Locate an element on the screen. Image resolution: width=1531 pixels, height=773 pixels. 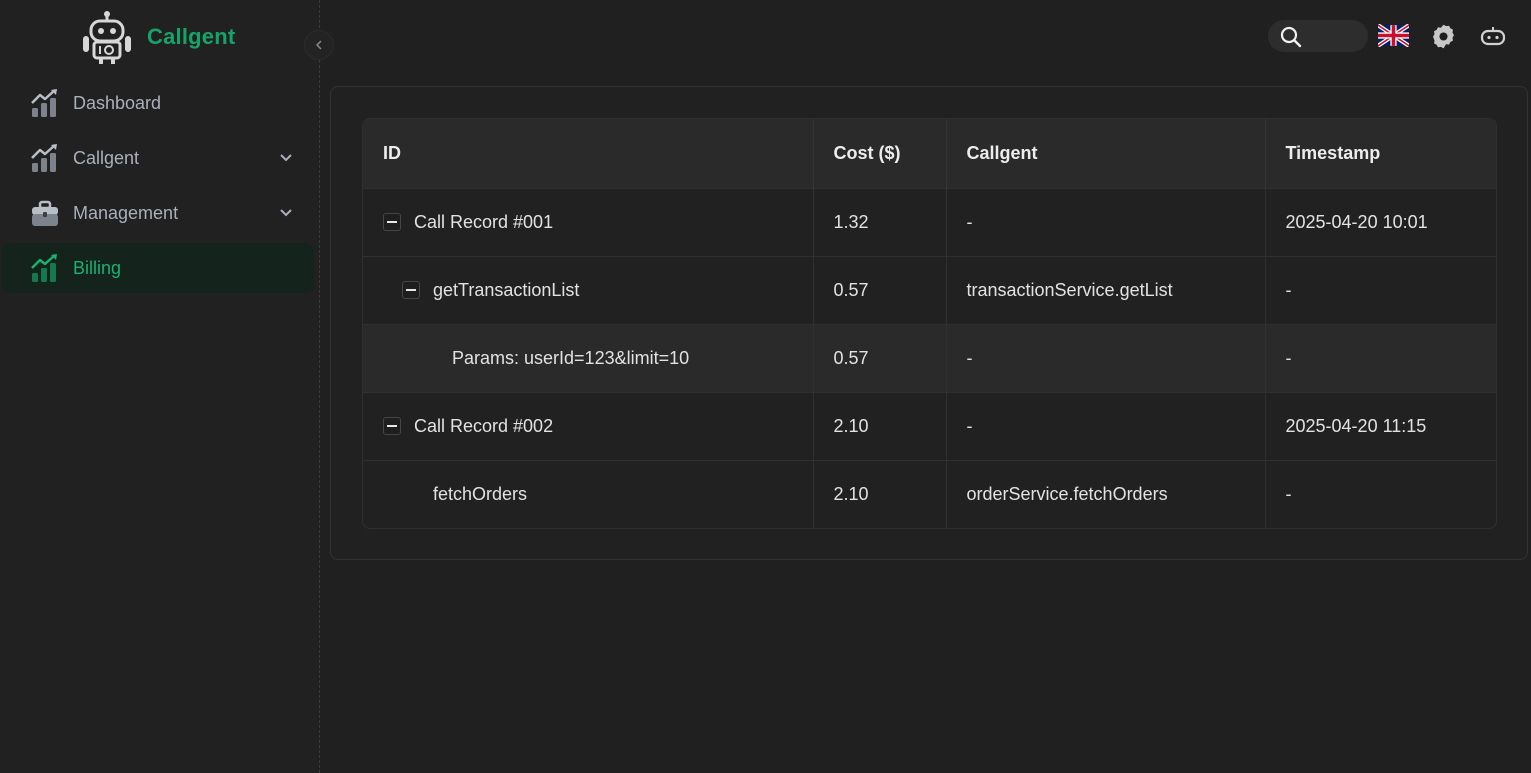
table-row: Call Record #002 2.10 - 2025-04-20 11:15 is located at coordinates (929, 425).